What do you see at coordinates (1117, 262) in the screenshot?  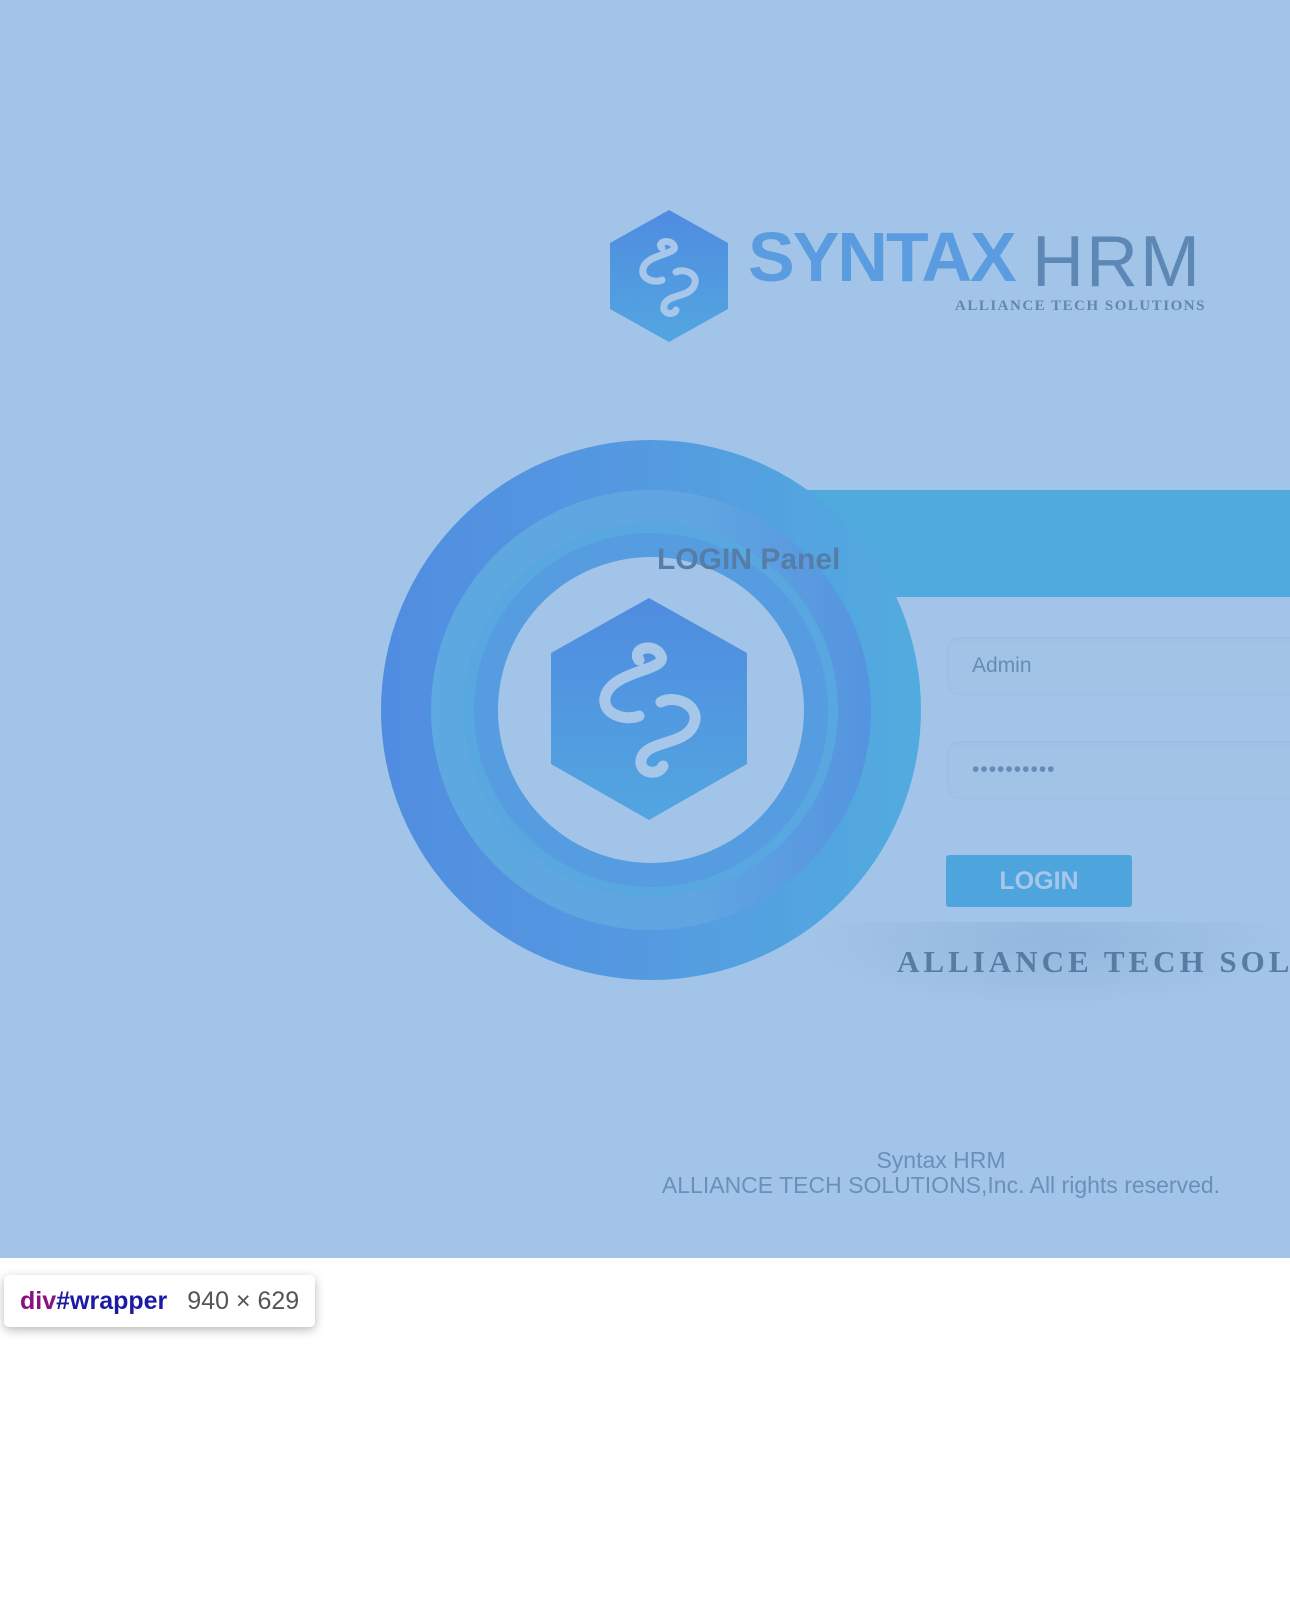 I see `logo-hrm-text: HRM` at bounding box center [1117, 262].